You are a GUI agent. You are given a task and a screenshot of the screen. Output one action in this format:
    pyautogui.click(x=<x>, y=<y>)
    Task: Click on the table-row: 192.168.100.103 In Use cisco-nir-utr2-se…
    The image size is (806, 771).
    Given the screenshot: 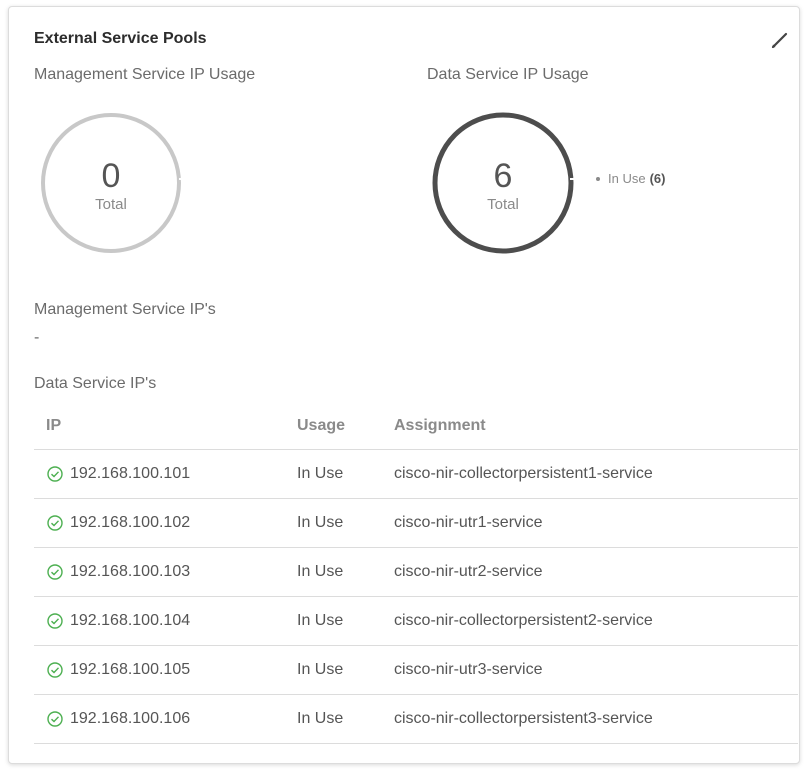 What is the action you would take?
    pyautogui.click(x=416, y=572)
    